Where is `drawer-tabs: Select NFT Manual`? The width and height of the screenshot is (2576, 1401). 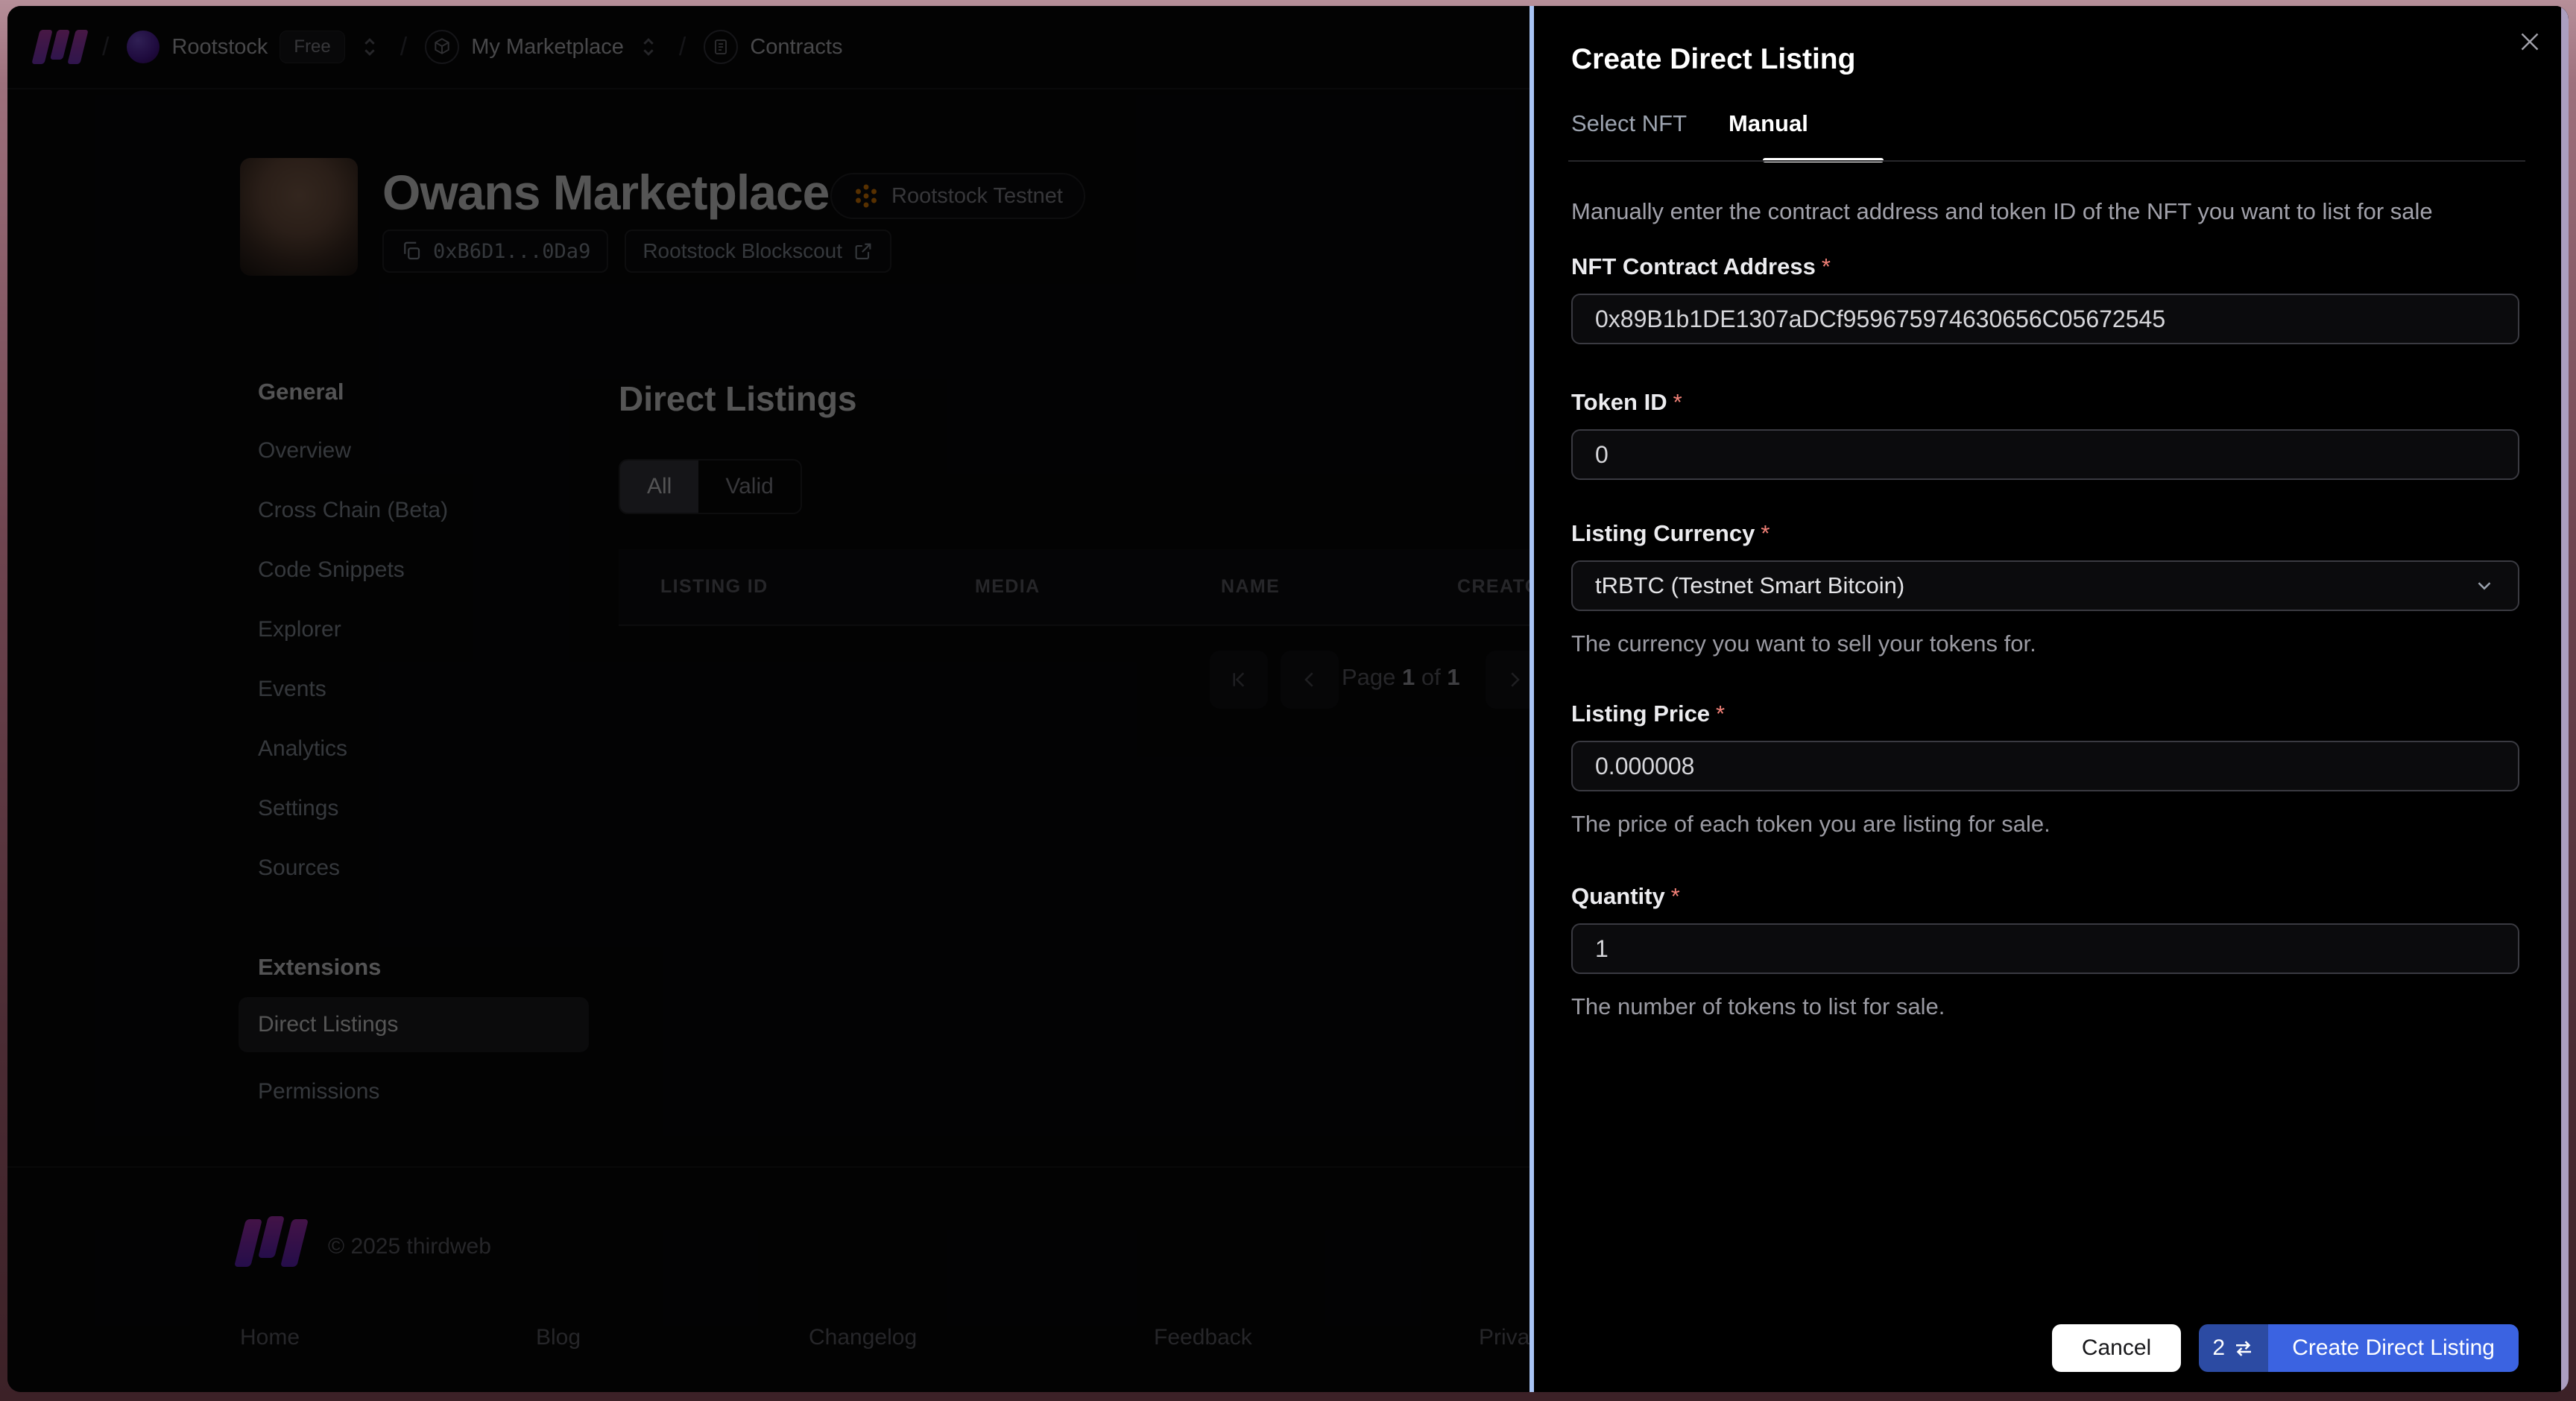
drawer-tabs: Select NFT Manual is located at coordinates (1689, 133).